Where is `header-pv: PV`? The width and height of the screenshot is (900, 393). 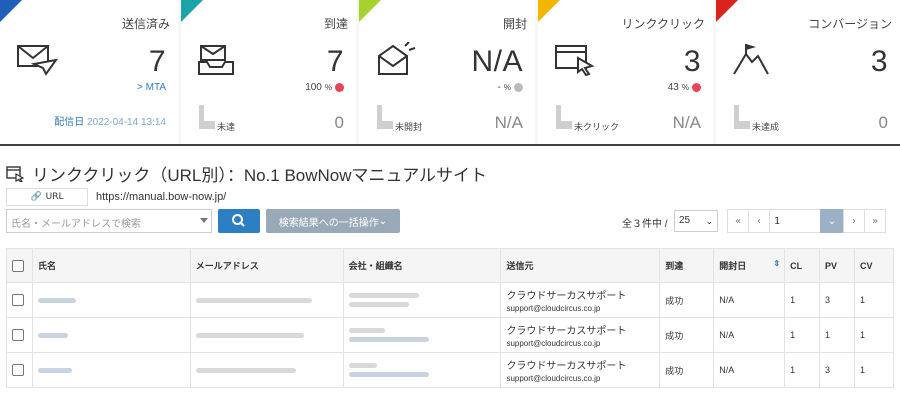 header-pv: PV is located at coordinates (837, 265).